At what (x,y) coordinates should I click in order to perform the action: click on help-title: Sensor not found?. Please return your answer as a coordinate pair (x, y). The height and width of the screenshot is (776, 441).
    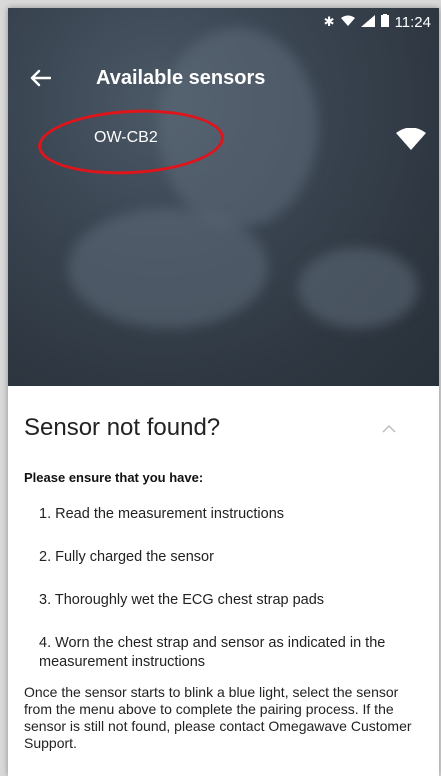
    Looking at the image, I should click on (122, 427).